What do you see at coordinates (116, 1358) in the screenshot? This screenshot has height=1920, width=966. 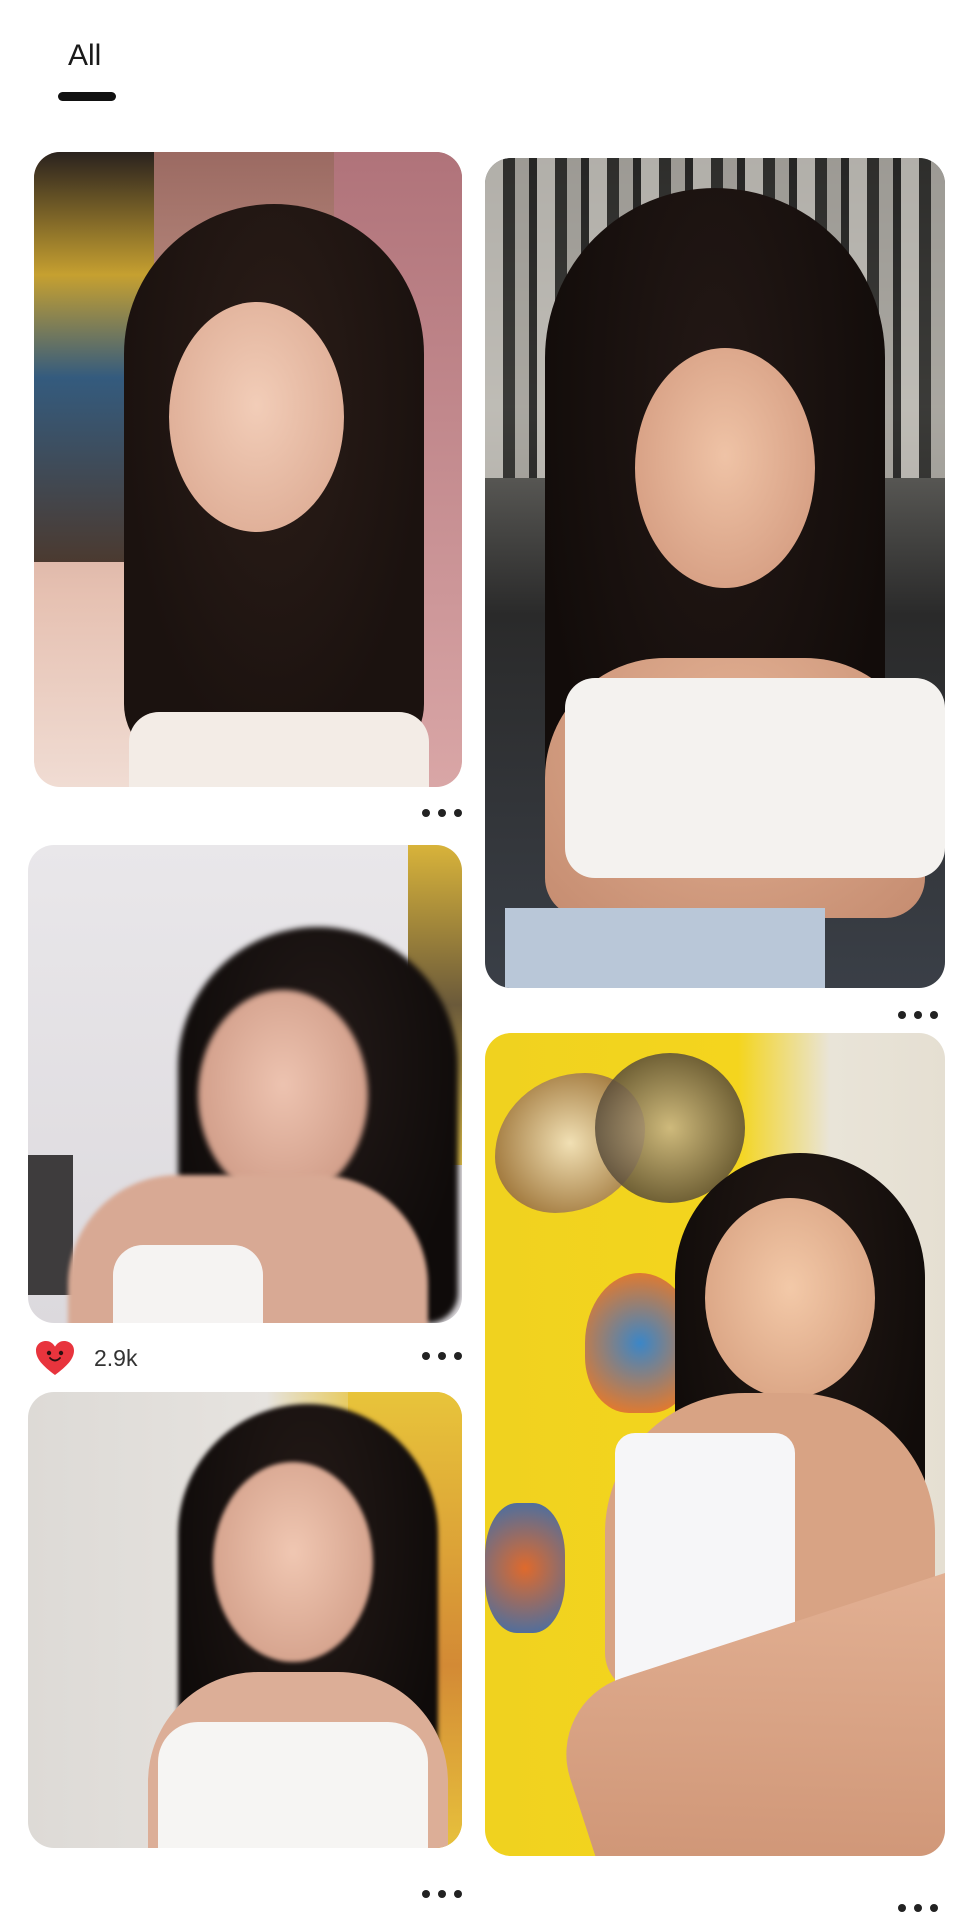 I see `like-count: 2.9k` at bounding box center [116, 1358].